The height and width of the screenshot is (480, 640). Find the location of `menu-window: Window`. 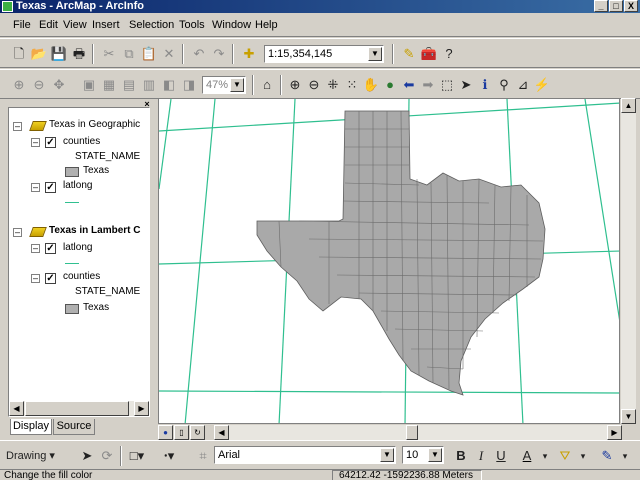

menu-window: Window is located at coordinates (231, 25).